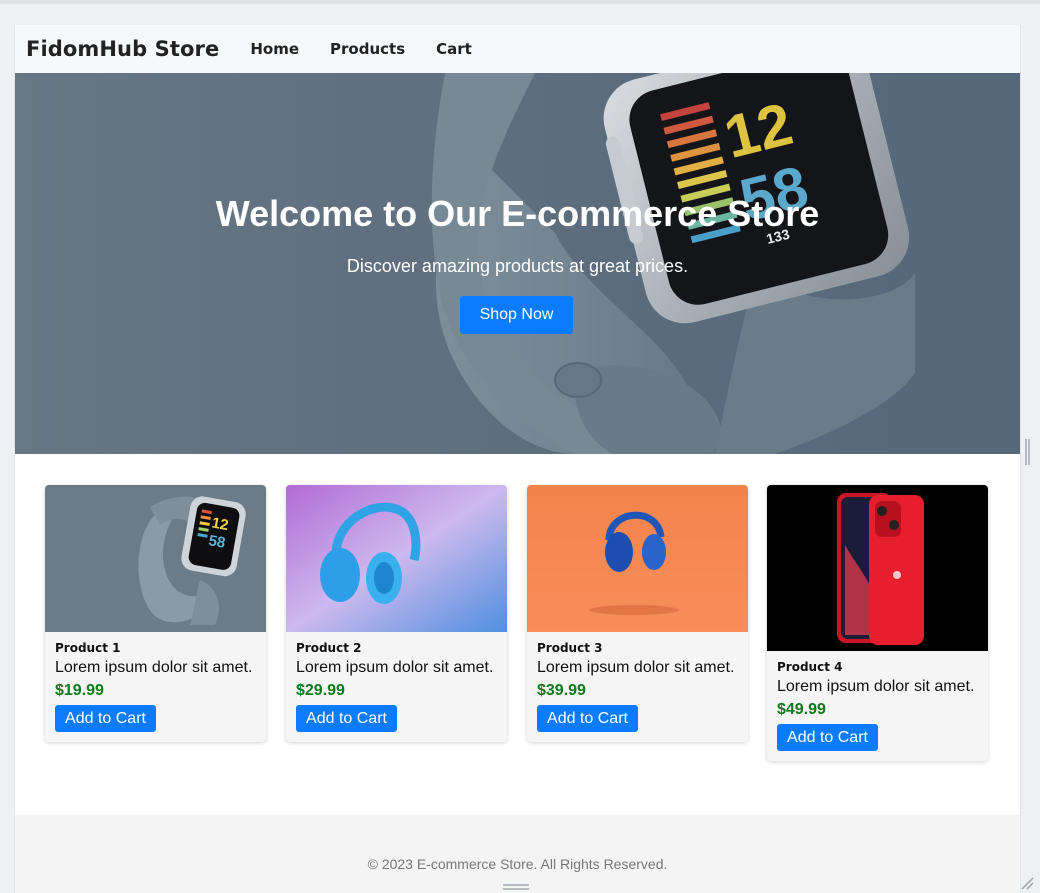  I want to click on product-name: Product 4, so click(810, 667).